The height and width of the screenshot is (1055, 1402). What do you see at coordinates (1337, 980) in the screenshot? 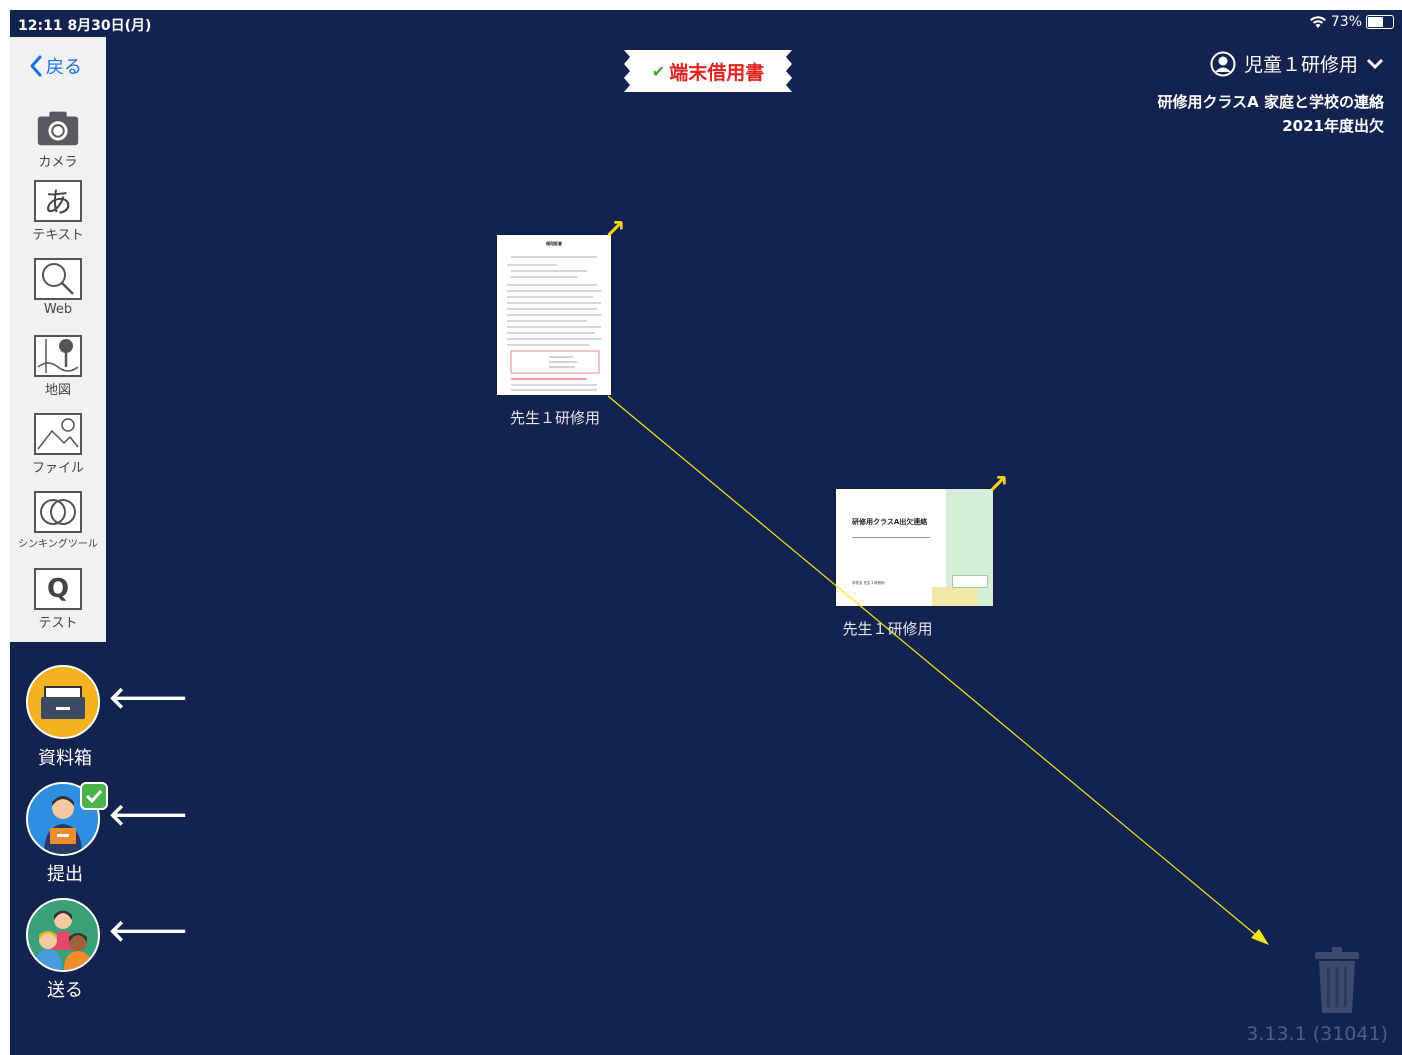
I see `trash-icon` at bounding box center [1337, 980].